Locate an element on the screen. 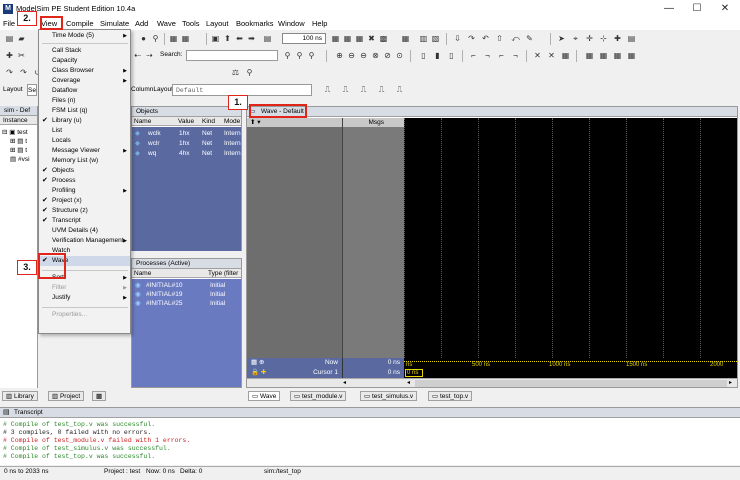 Image resolution: width=740 pixels, height=480 pixels. simulate-icon: ▣ is located at coordinates (215, 38).